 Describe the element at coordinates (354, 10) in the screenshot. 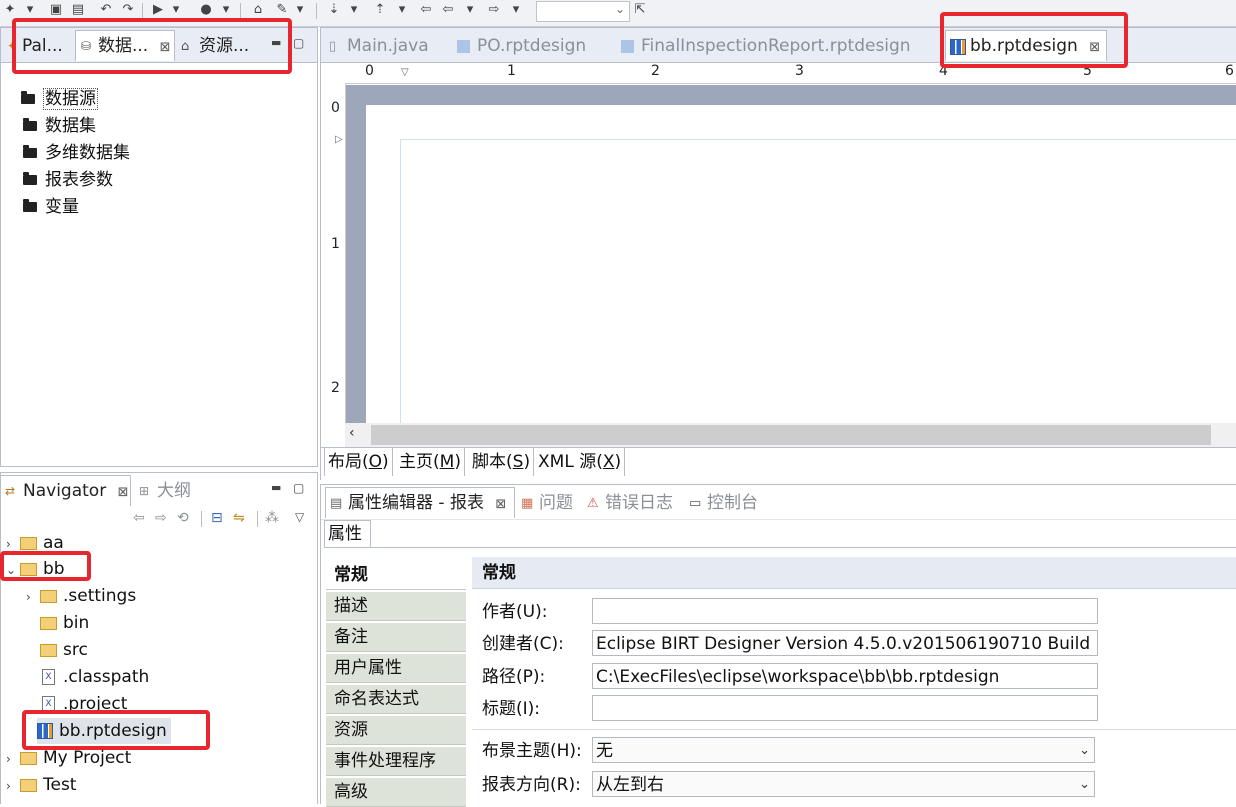

I see `next-dropdown-icon: ▾` at that location.